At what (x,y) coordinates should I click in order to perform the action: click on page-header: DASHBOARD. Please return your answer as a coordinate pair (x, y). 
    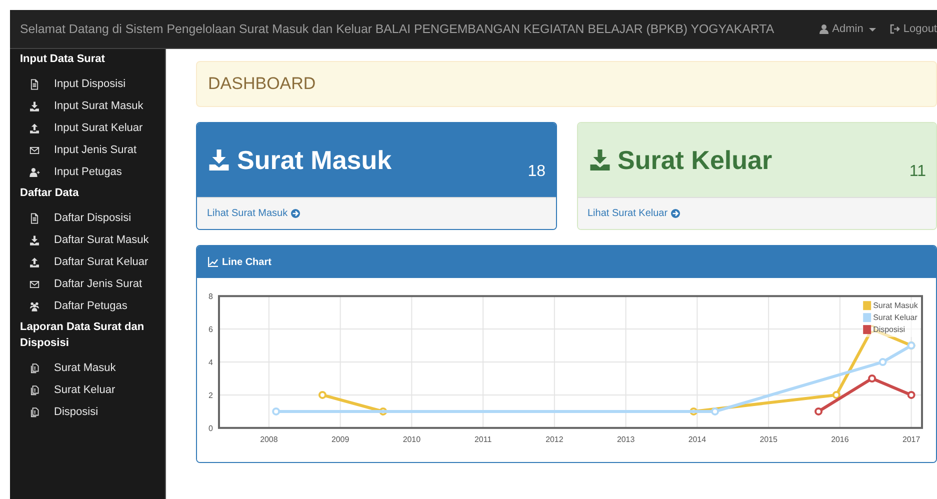
    Looking at the image, I should click on (566, 84).